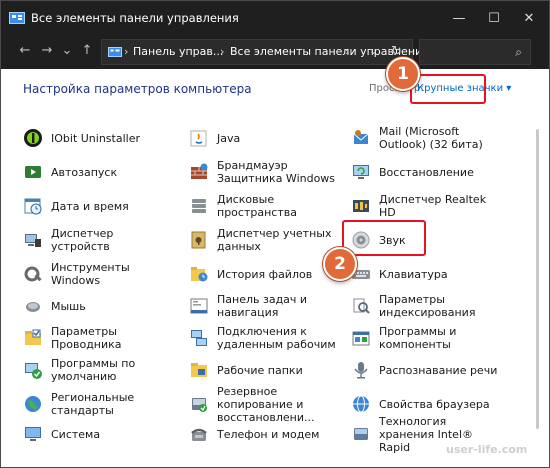 Image resolution: width=550 pixels, height=468 pixels. I want to click on recent-locations-chevron-icon: ⌄, so click(67, 51).